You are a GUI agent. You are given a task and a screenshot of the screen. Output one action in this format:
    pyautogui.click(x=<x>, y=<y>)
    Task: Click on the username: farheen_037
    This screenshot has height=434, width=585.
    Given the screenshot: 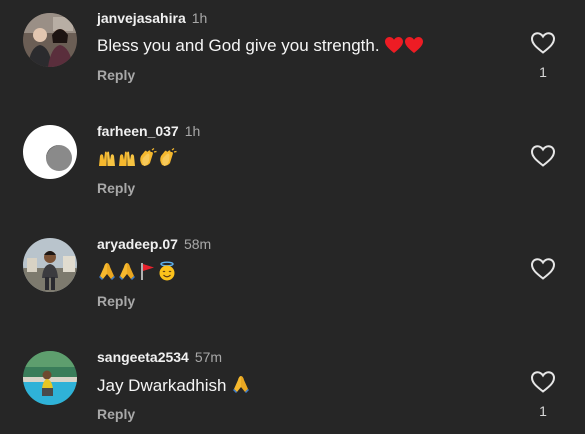 What is the action you would take?
    pyautogui.click(x=138, y=131)
    